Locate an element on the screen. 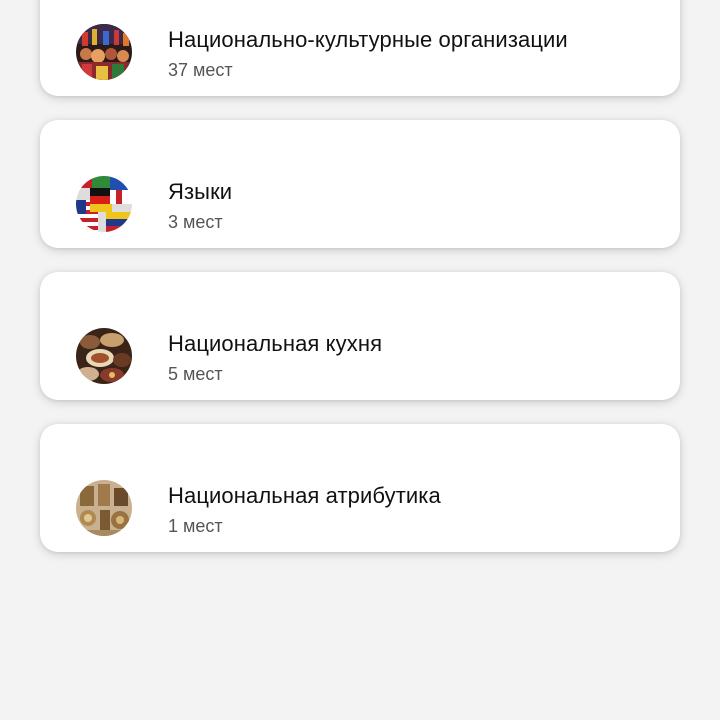 This screenshot has height=720, width=720. category-title: Национальная атрибутика is located at coordinates (304, 495).